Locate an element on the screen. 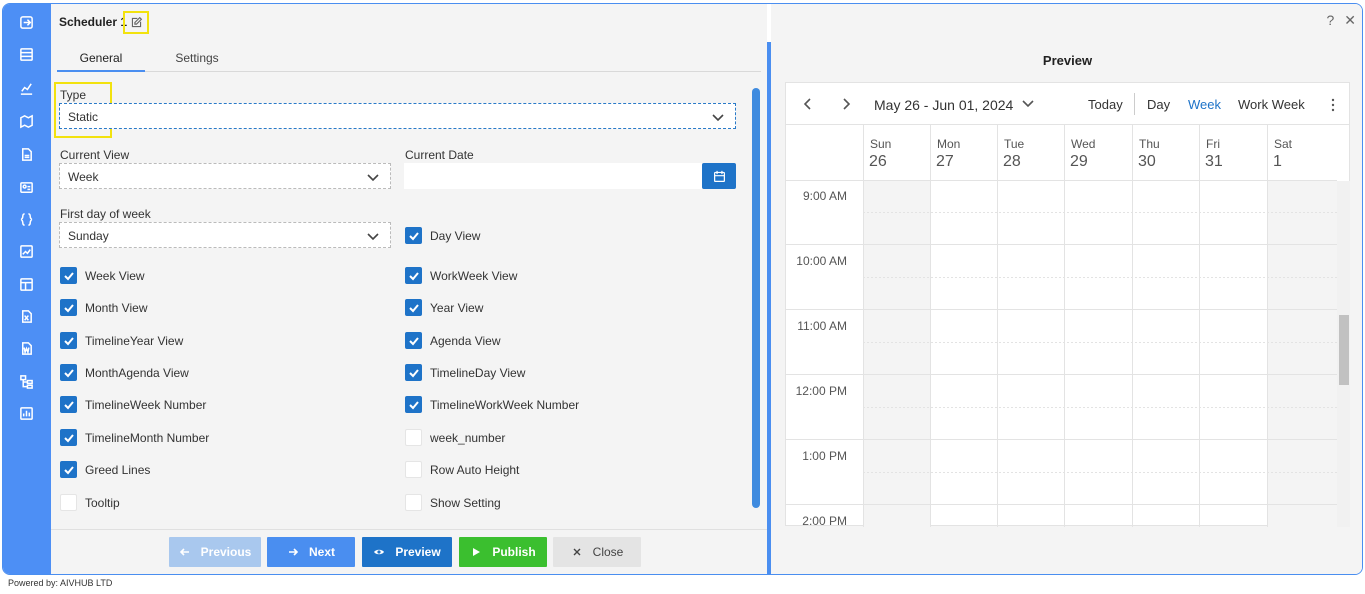 The height and width of the screenshot is (594, 1365). day-header-wed: Wed 29 is located at coordinates (1098, 153).